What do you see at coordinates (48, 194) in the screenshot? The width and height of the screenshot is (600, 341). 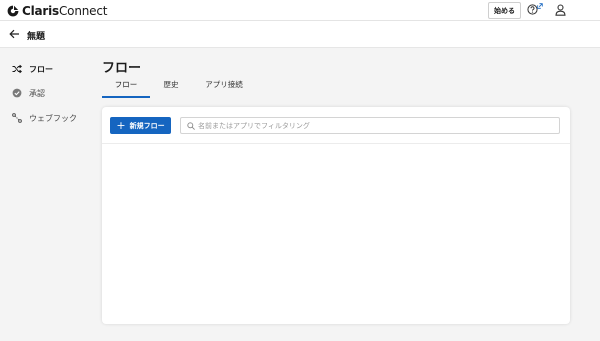 I see `sidebar: フロー 承認 ウェブフック` at bounding box center [48, 194].